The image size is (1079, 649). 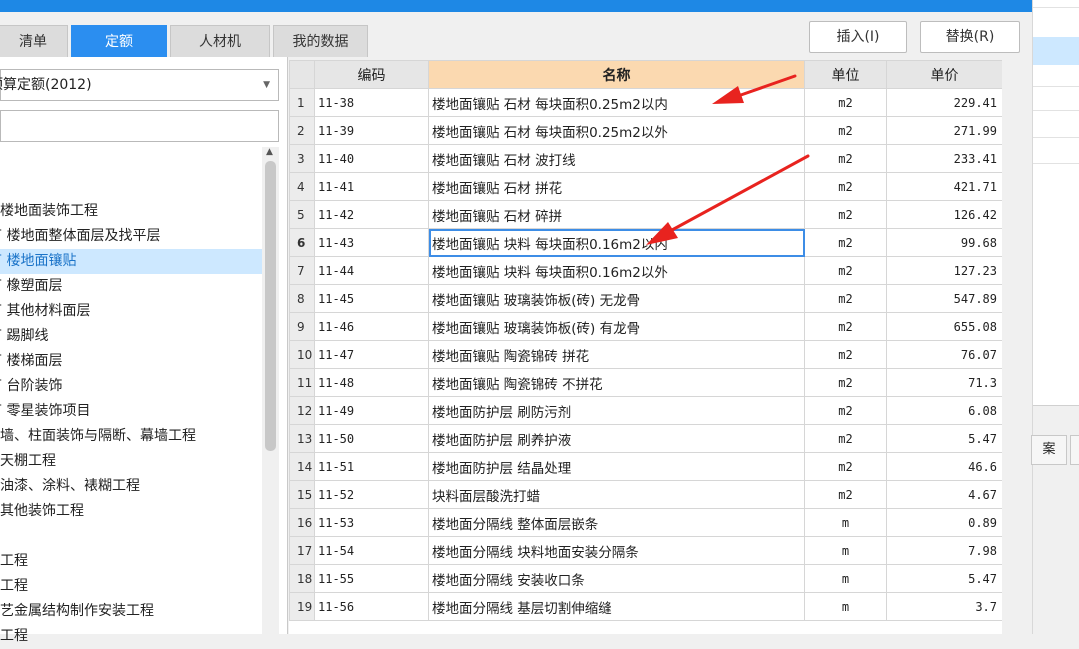 What do you see at coordinates (858, 37) in the screenshot?
I see `insert-button: 插入(I)` at bounding box center [858, 37].